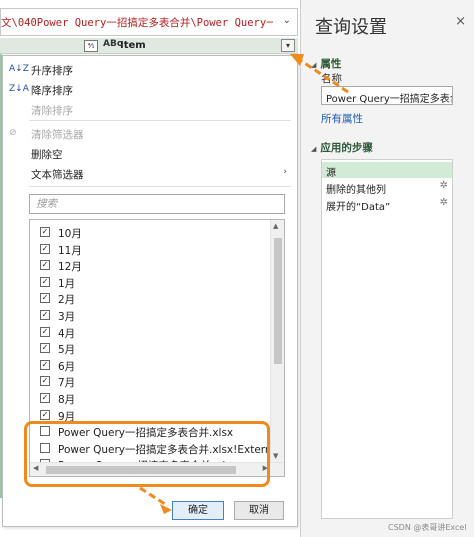  I want to click on list-item: ✓ 5月, so click(150, 348).